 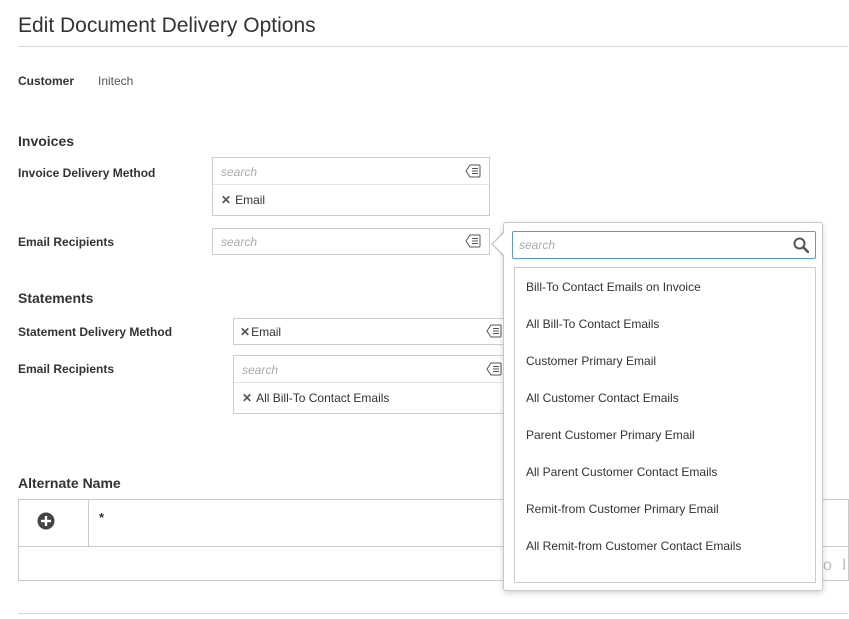 I want to click on add-circle-icon, so click(x=46, y=521).